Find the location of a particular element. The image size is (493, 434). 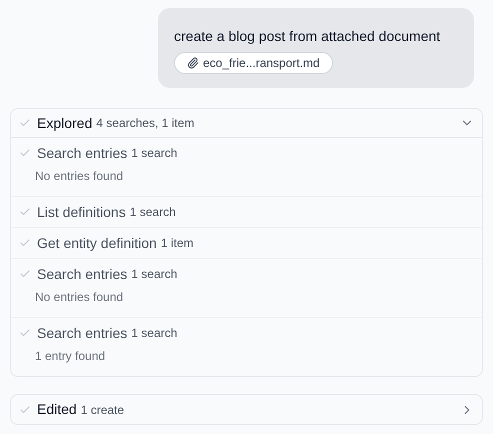

paperclip-icon is located at coordinates (193, 63).